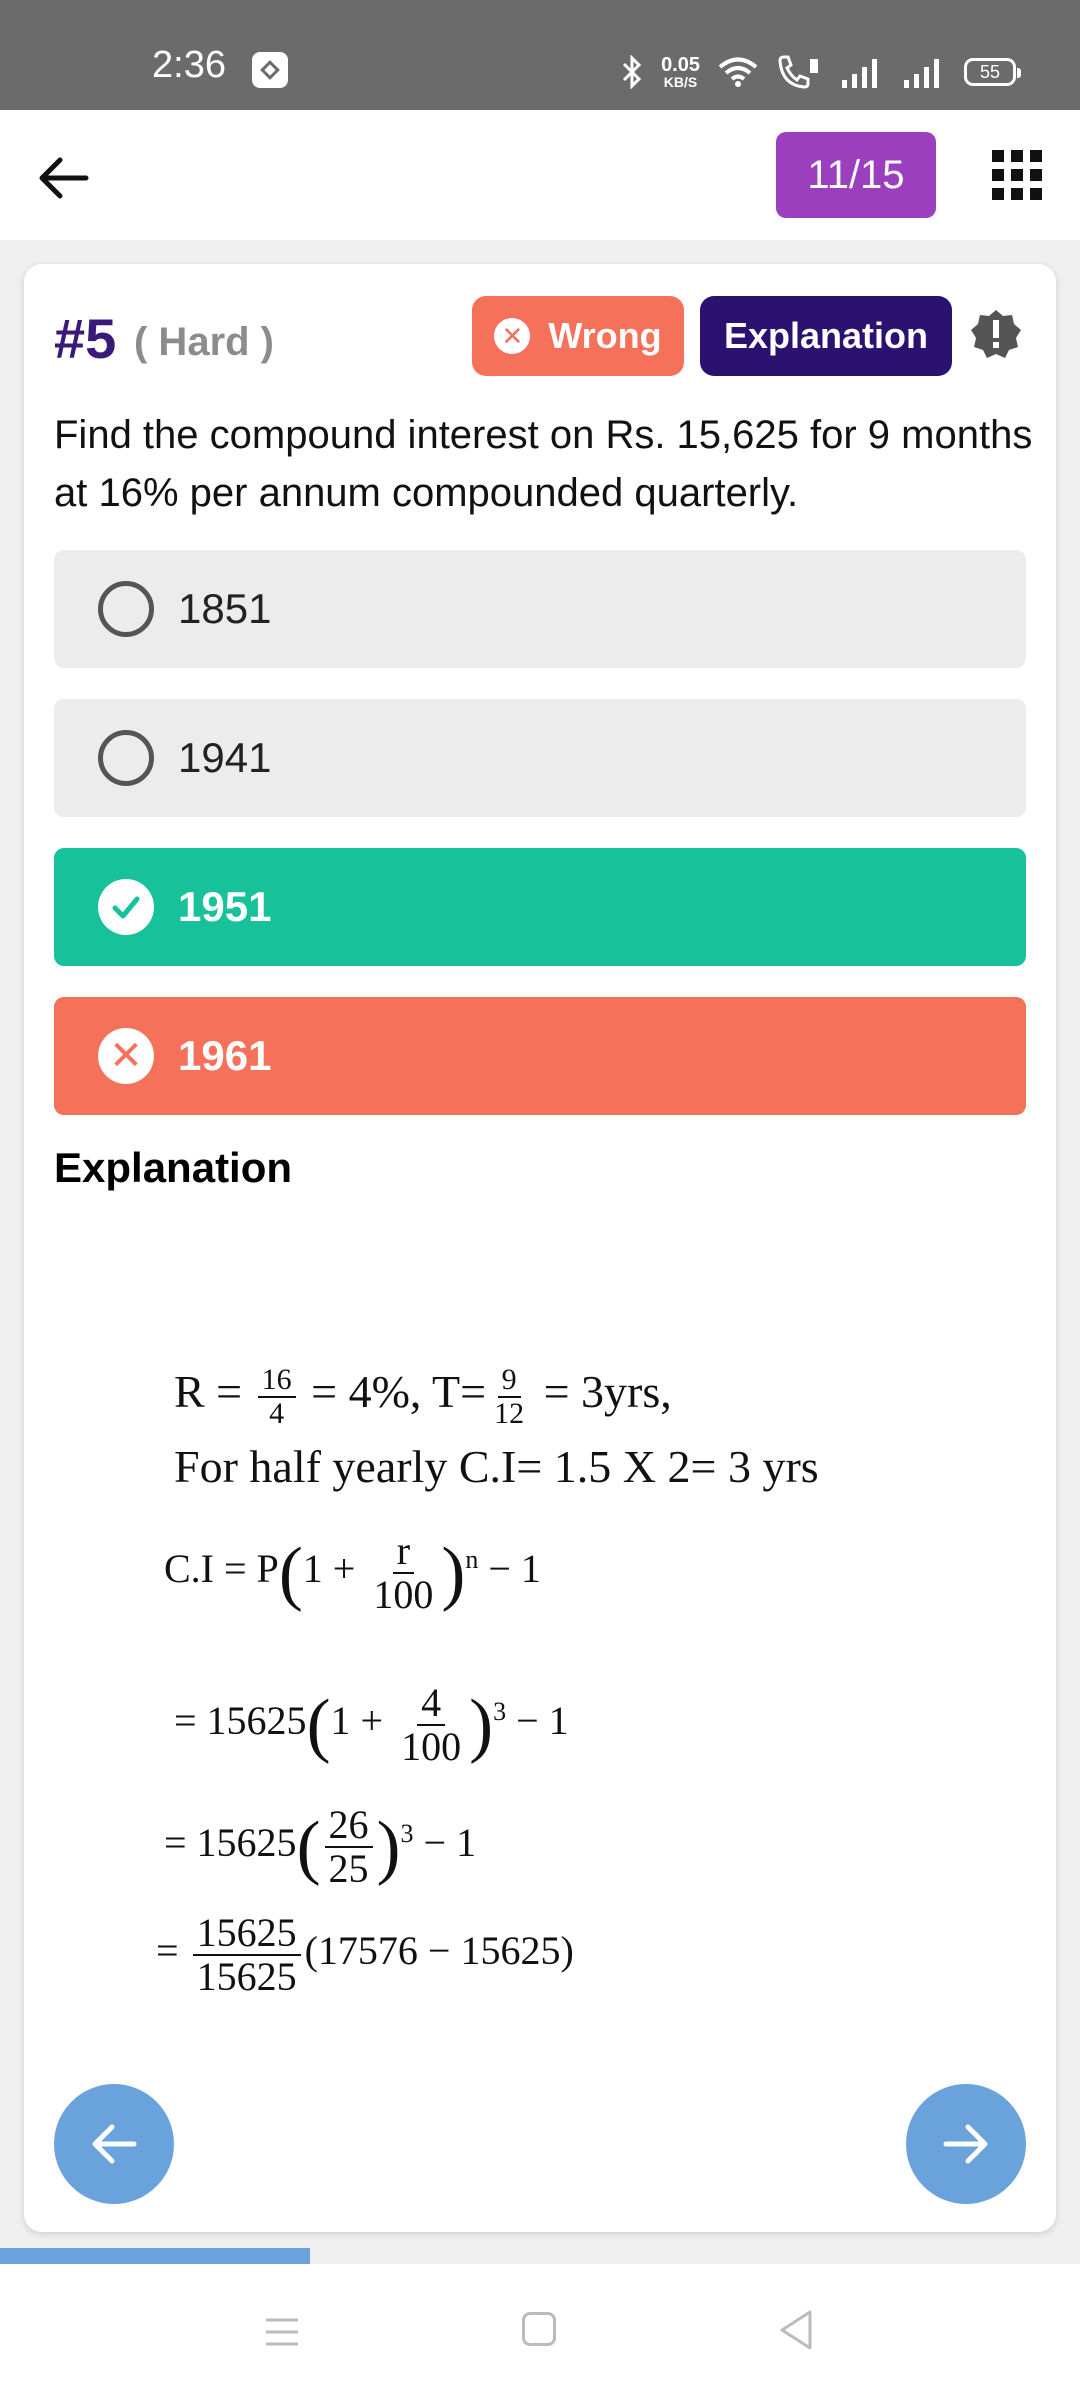 The height and width of the screenshot is (2400, 1080). I want to click on option-1: 1851, so click(540, 609).